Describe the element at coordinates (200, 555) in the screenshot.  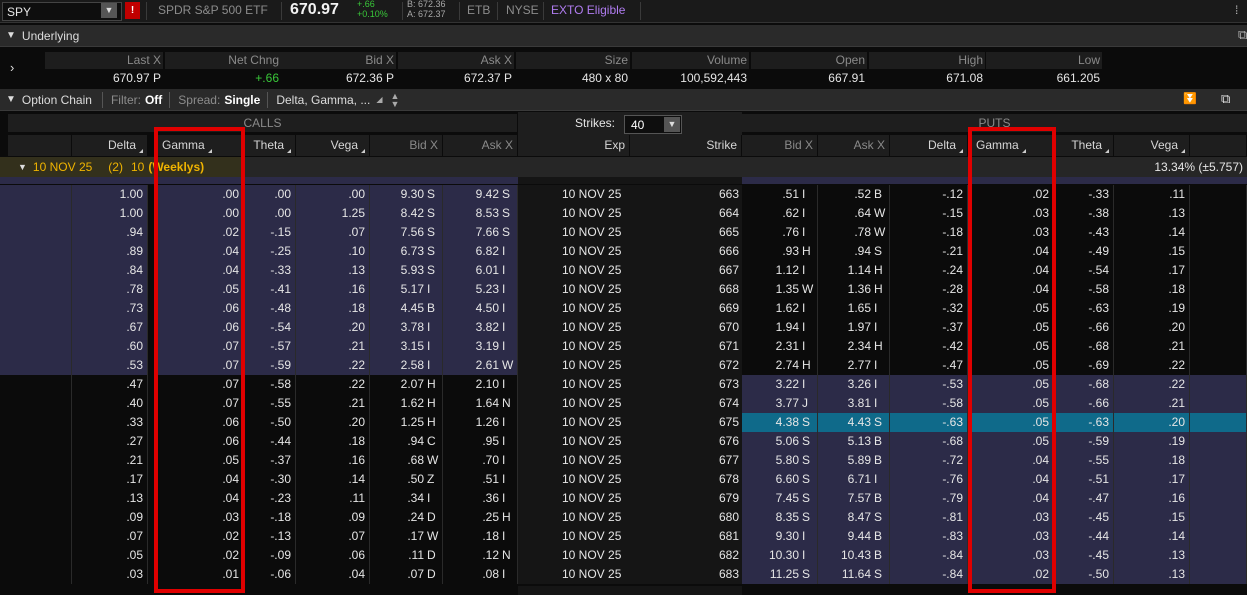
I see `call-gamma-cell: .02` at that location.